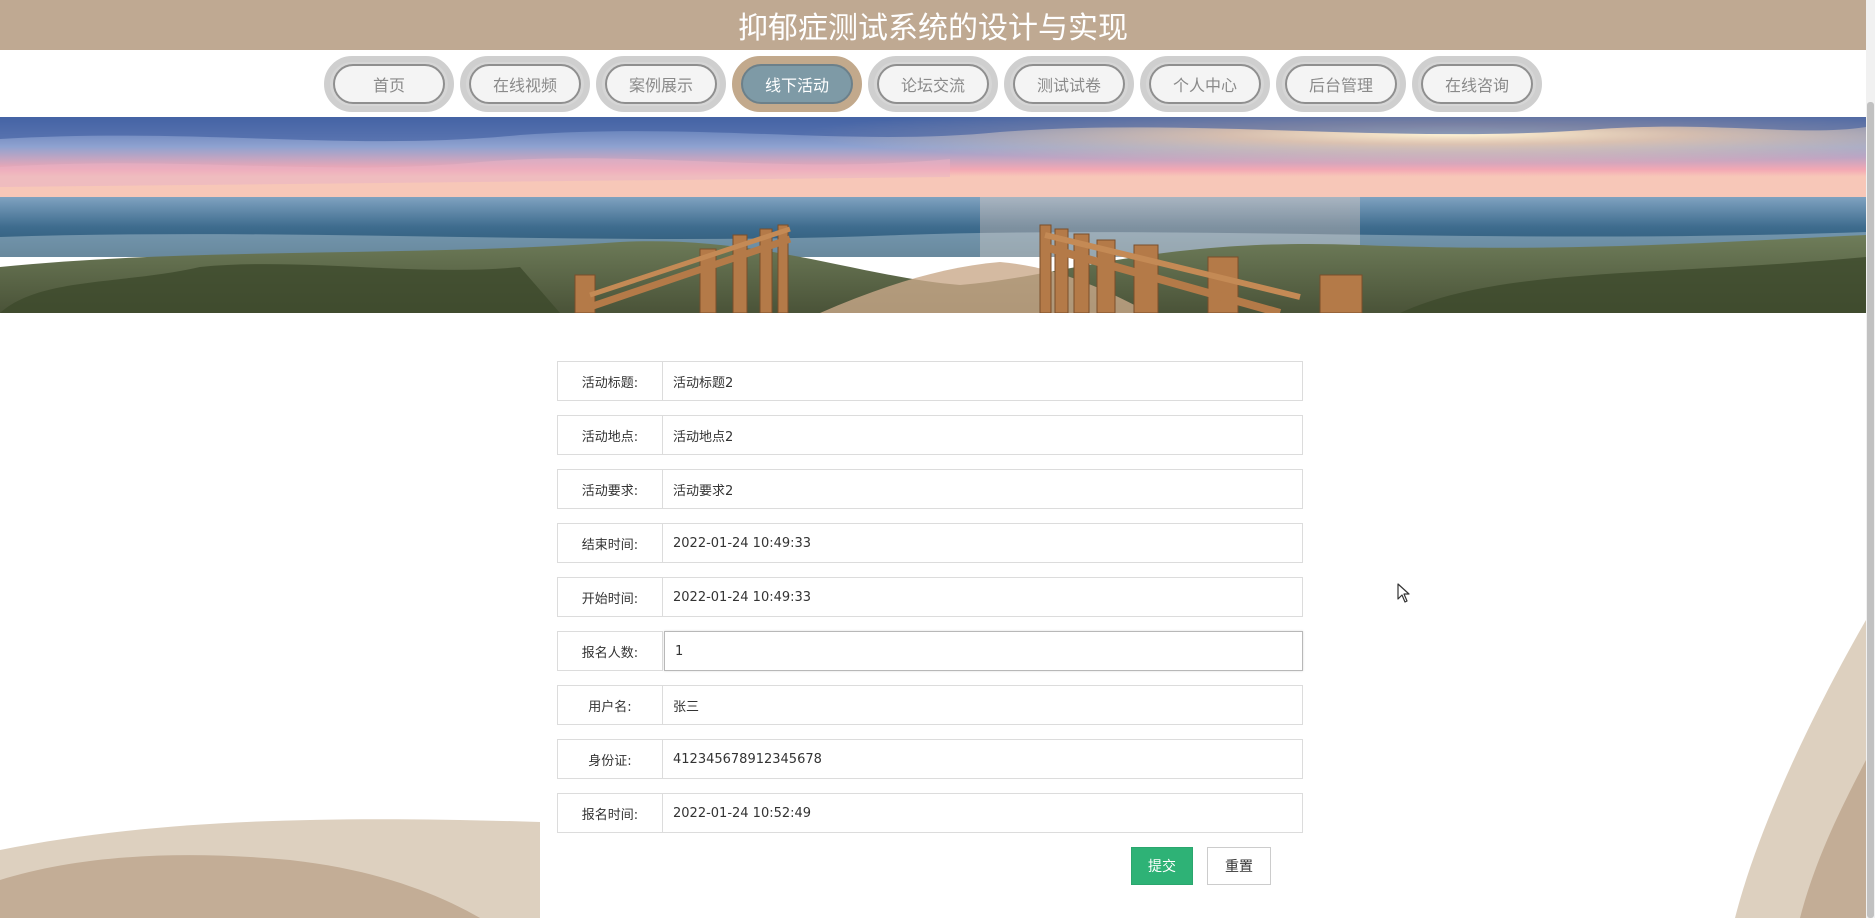  I want to click on nav-item-online-consult: 在线咨询, so click(1477, 83).